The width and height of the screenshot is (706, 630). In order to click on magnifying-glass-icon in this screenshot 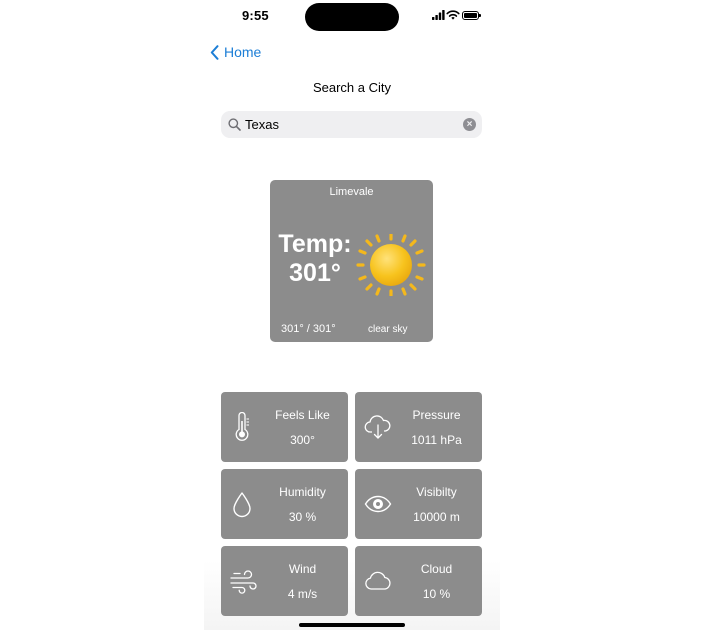, I will do `click(234, 124)`.